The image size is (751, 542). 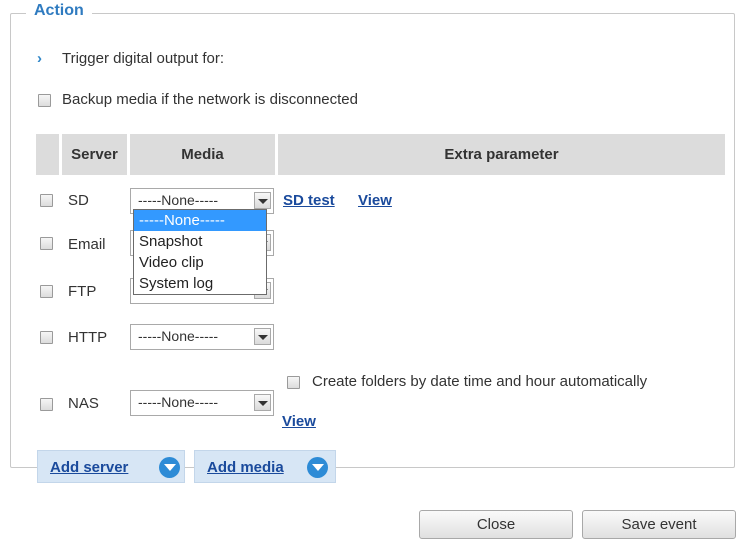 I want to click on sd-test-link: SD test, so click(x=309, y=200).